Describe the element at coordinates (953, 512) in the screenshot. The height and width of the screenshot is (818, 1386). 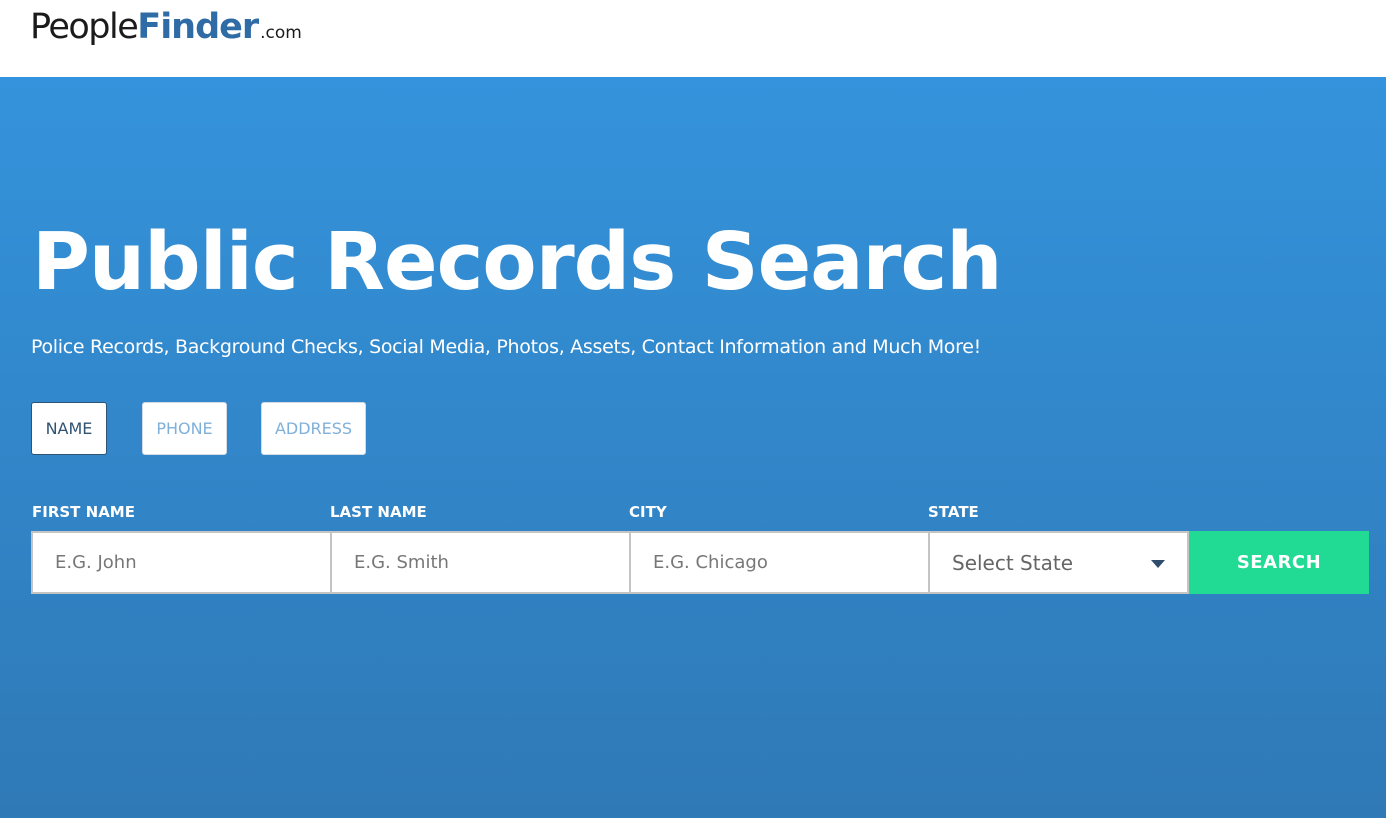
I see `state-label: STATE` at that location.